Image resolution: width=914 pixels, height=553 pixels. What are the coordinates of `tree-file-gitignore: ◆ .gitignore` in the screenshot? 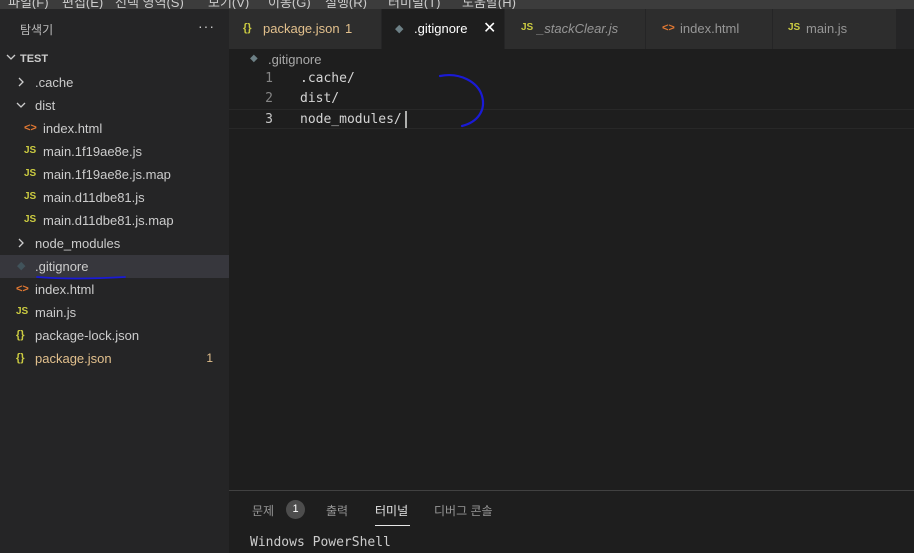 It's located at (114, 266).